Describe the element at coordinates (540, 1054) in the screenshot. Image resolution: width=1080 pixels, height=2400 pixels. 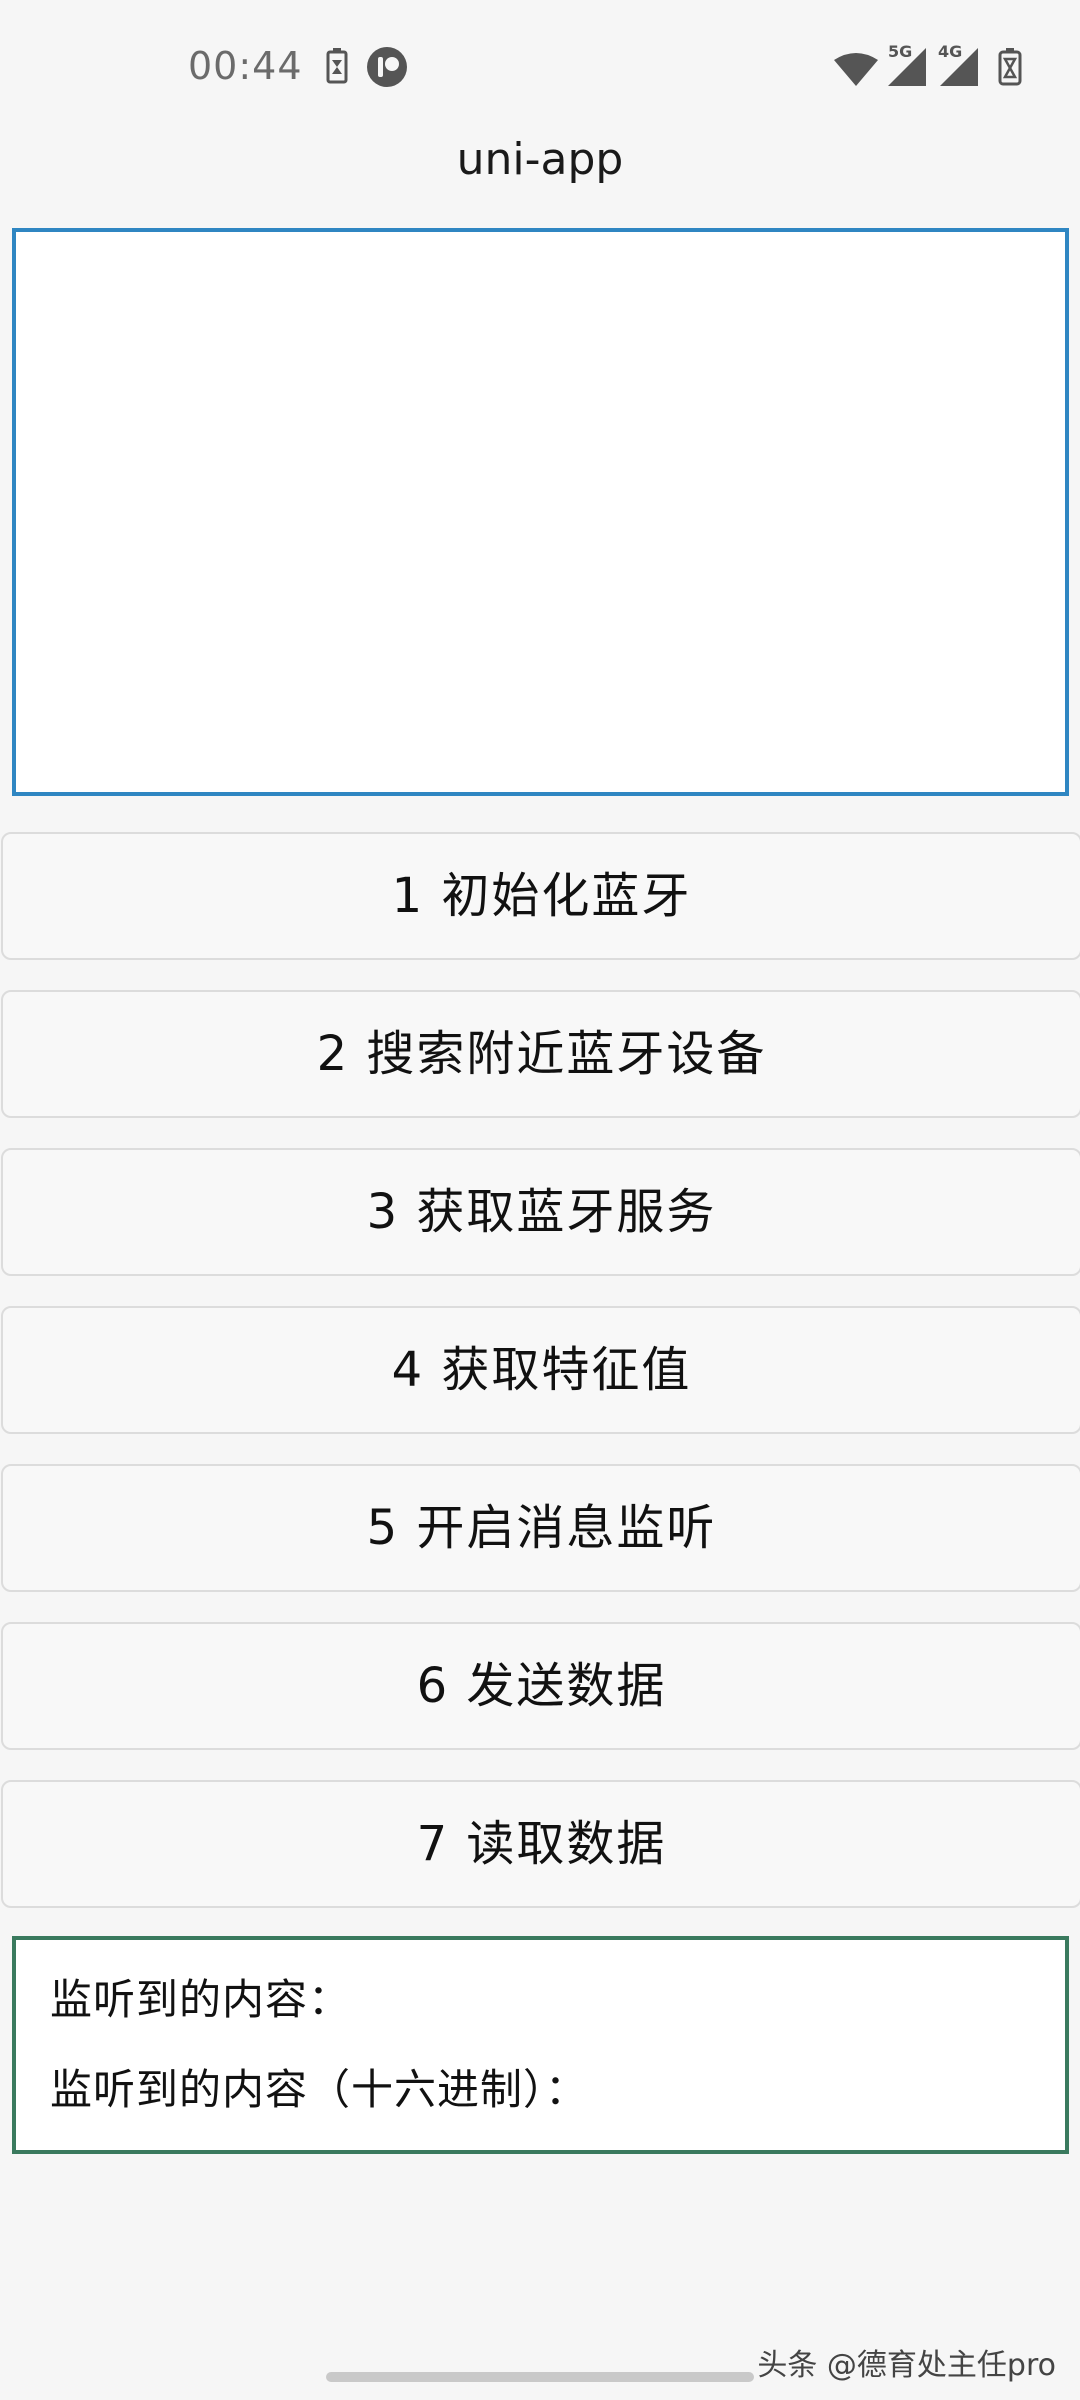
I see `search-devices-button: 2 搜索附近蓝牙设备` at that location.